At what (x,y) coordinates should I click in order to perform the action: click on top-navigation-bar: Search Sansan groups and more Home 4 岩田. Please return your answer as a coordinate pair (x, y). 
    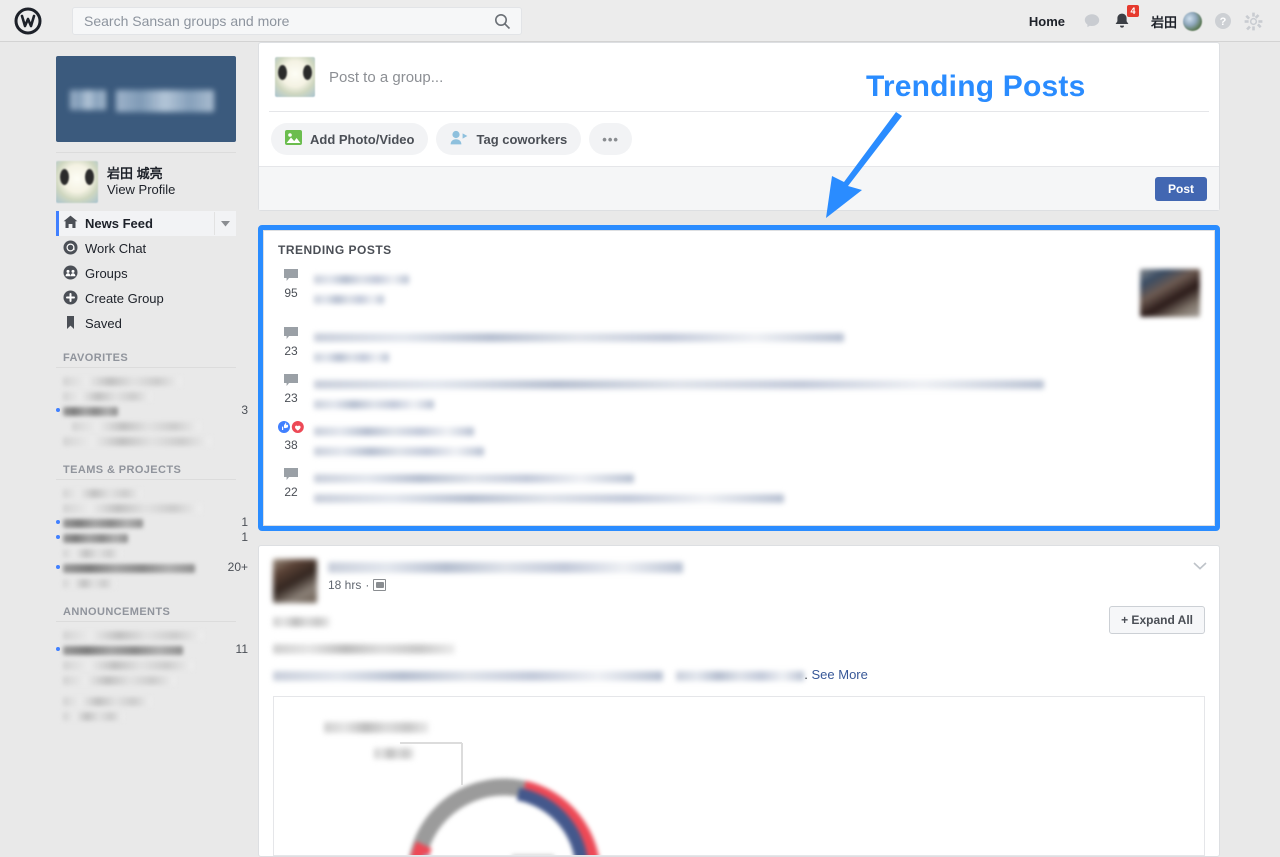
    Looking at the image, I should click on (640, 21).